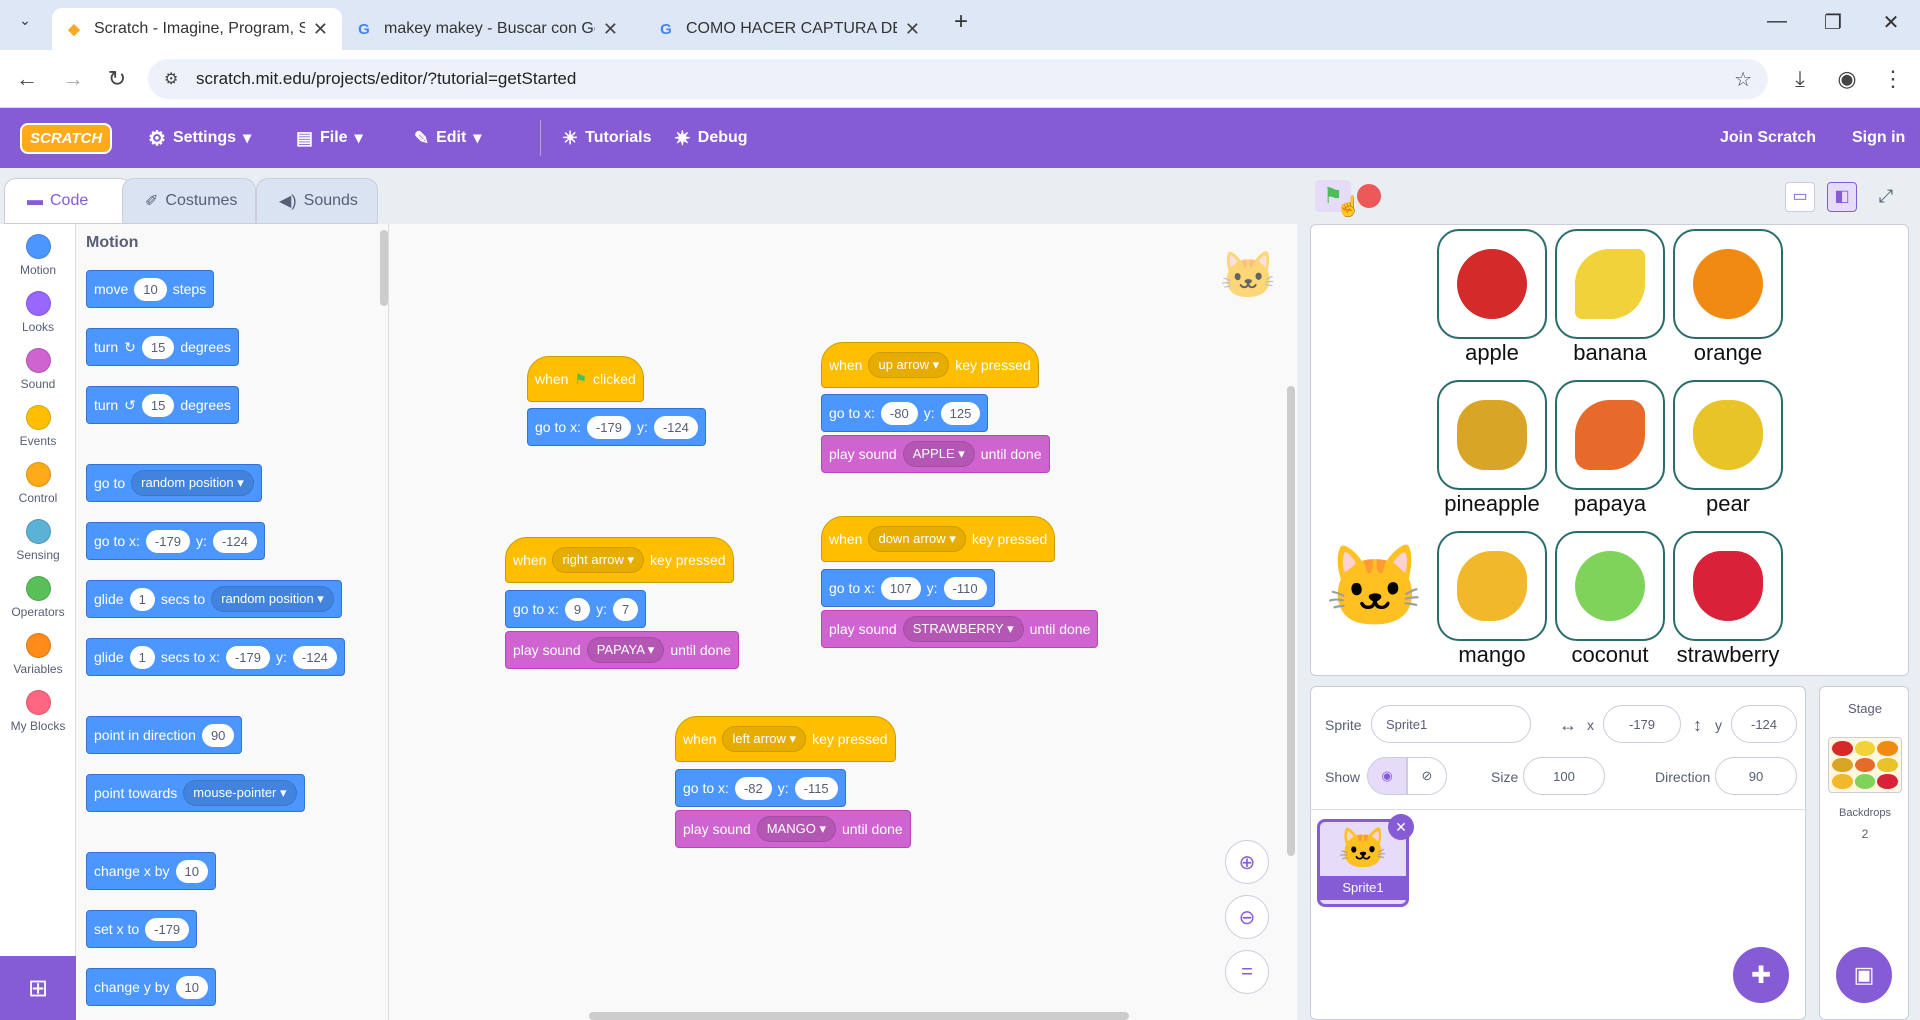 This screenshot has width=1920, height=1020. Describe the element at coordinates (1642, 724) in the screenshot. I see `x-input: -179` at that location.